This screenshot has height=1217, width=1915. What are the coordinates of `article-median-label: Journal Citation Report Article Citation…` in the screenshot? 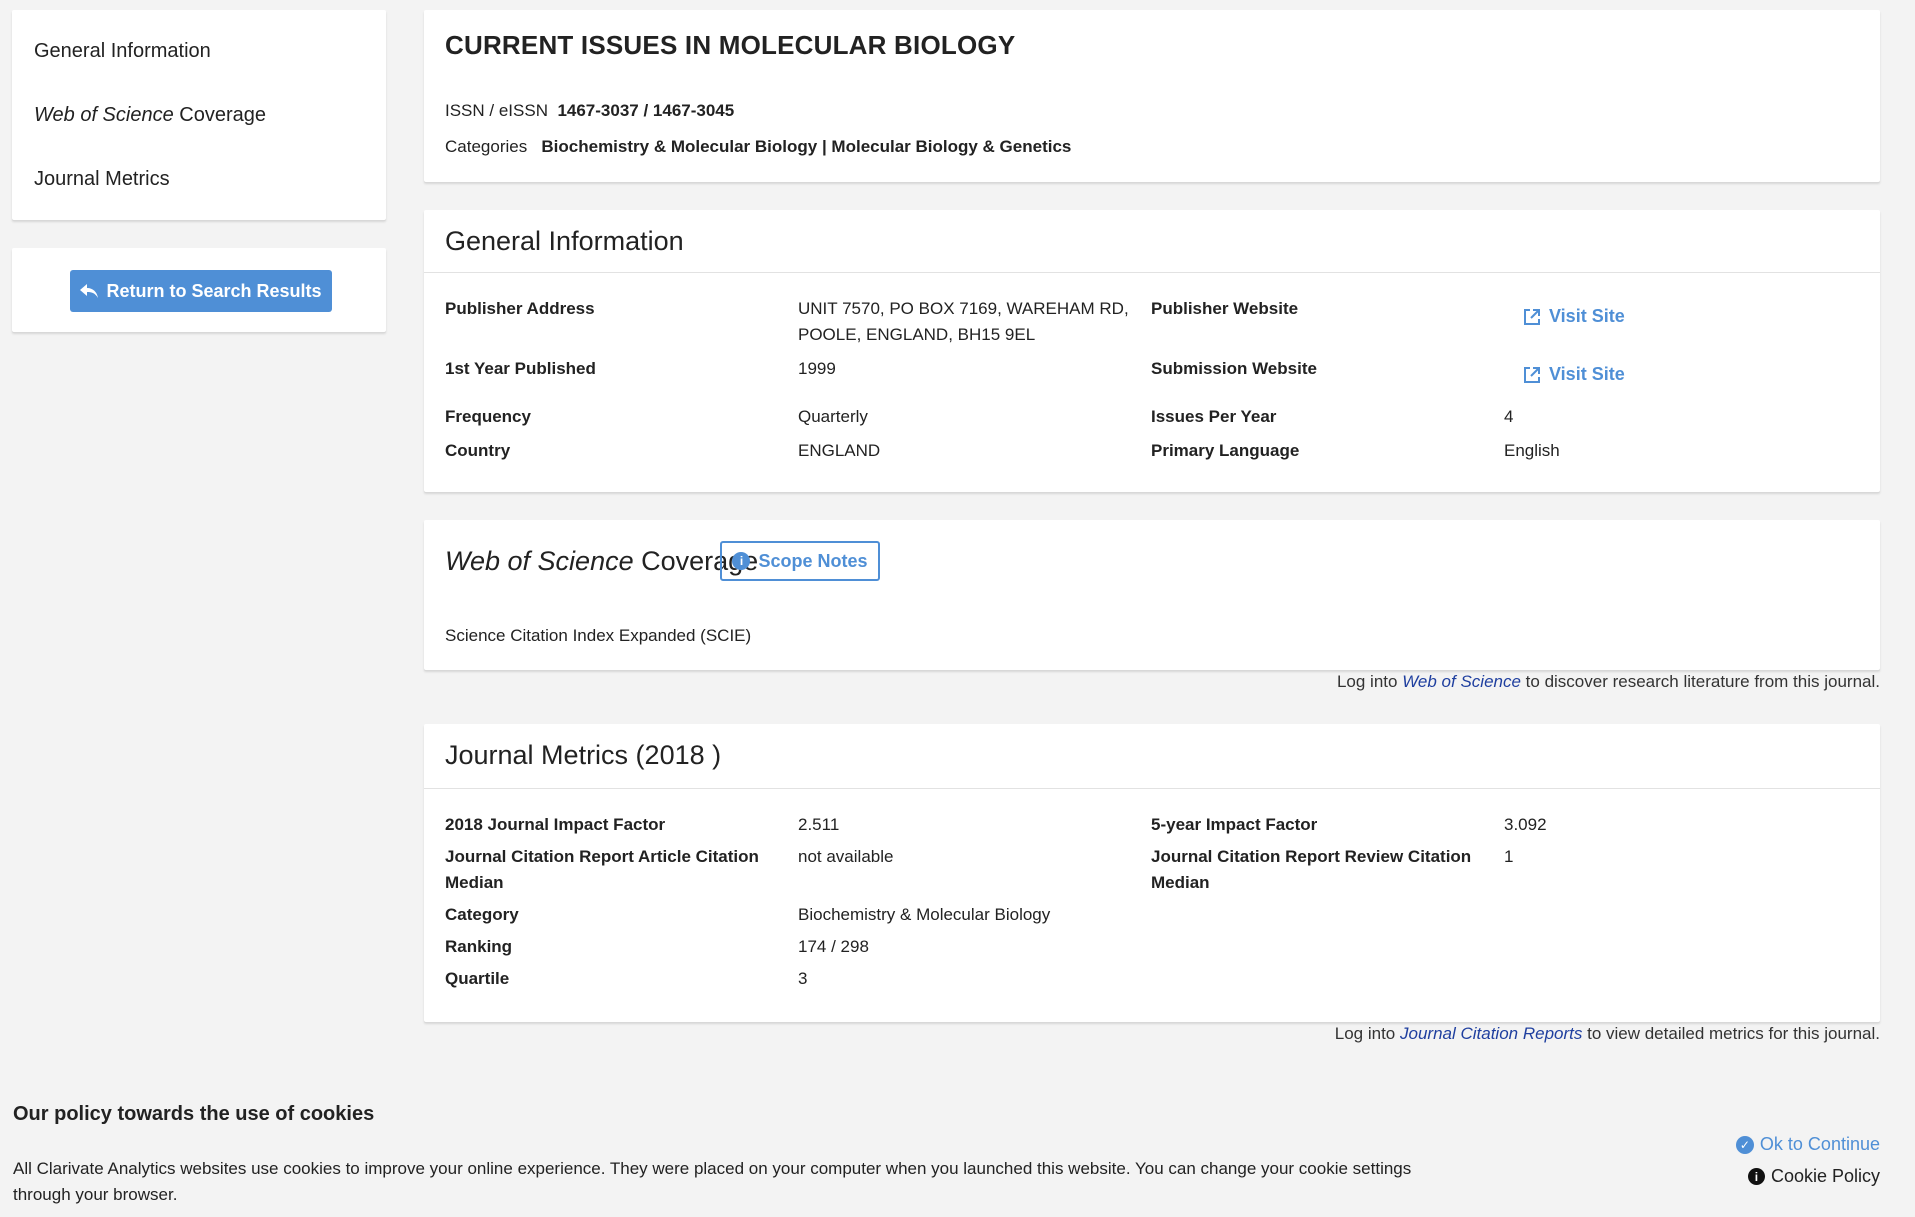 It's located at (602, 870).